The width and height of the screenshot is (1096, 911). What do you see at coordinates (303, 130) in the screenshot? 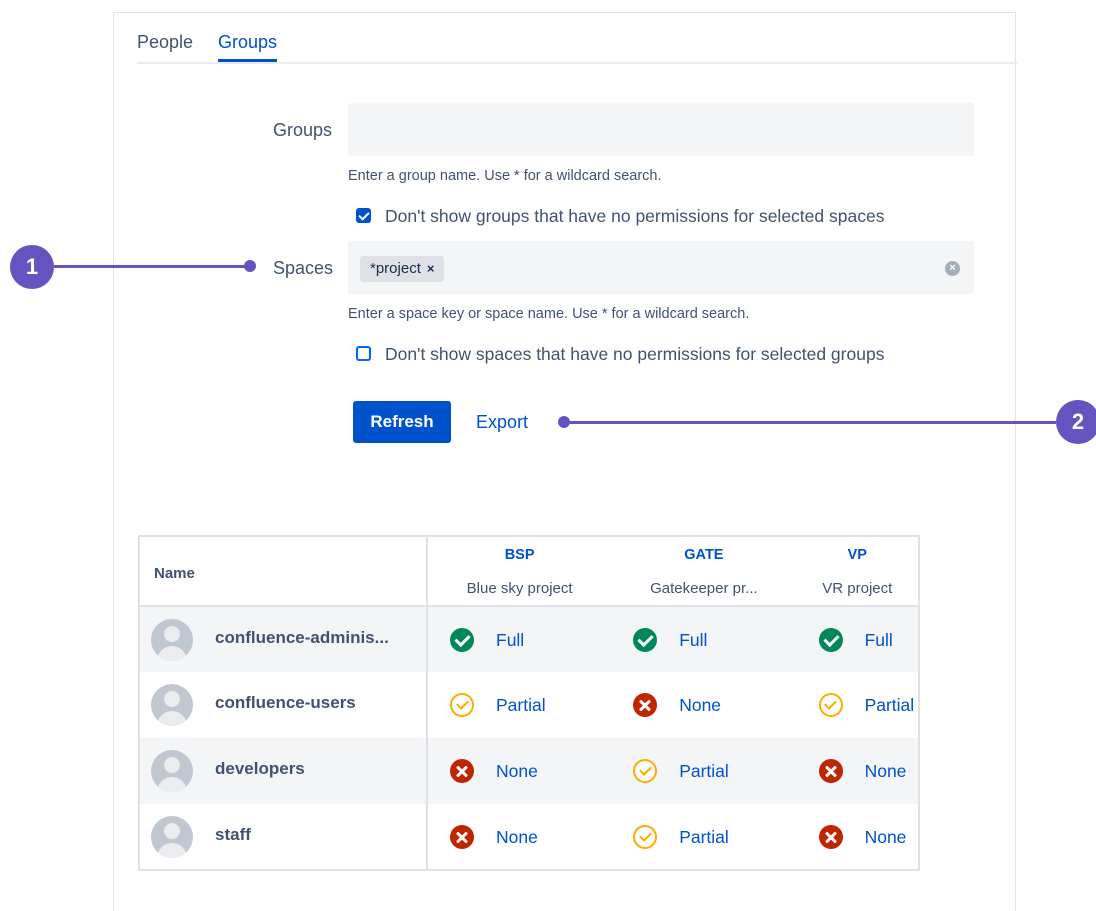
I see `groups-label: Groups` at bounding box center [303, 130].